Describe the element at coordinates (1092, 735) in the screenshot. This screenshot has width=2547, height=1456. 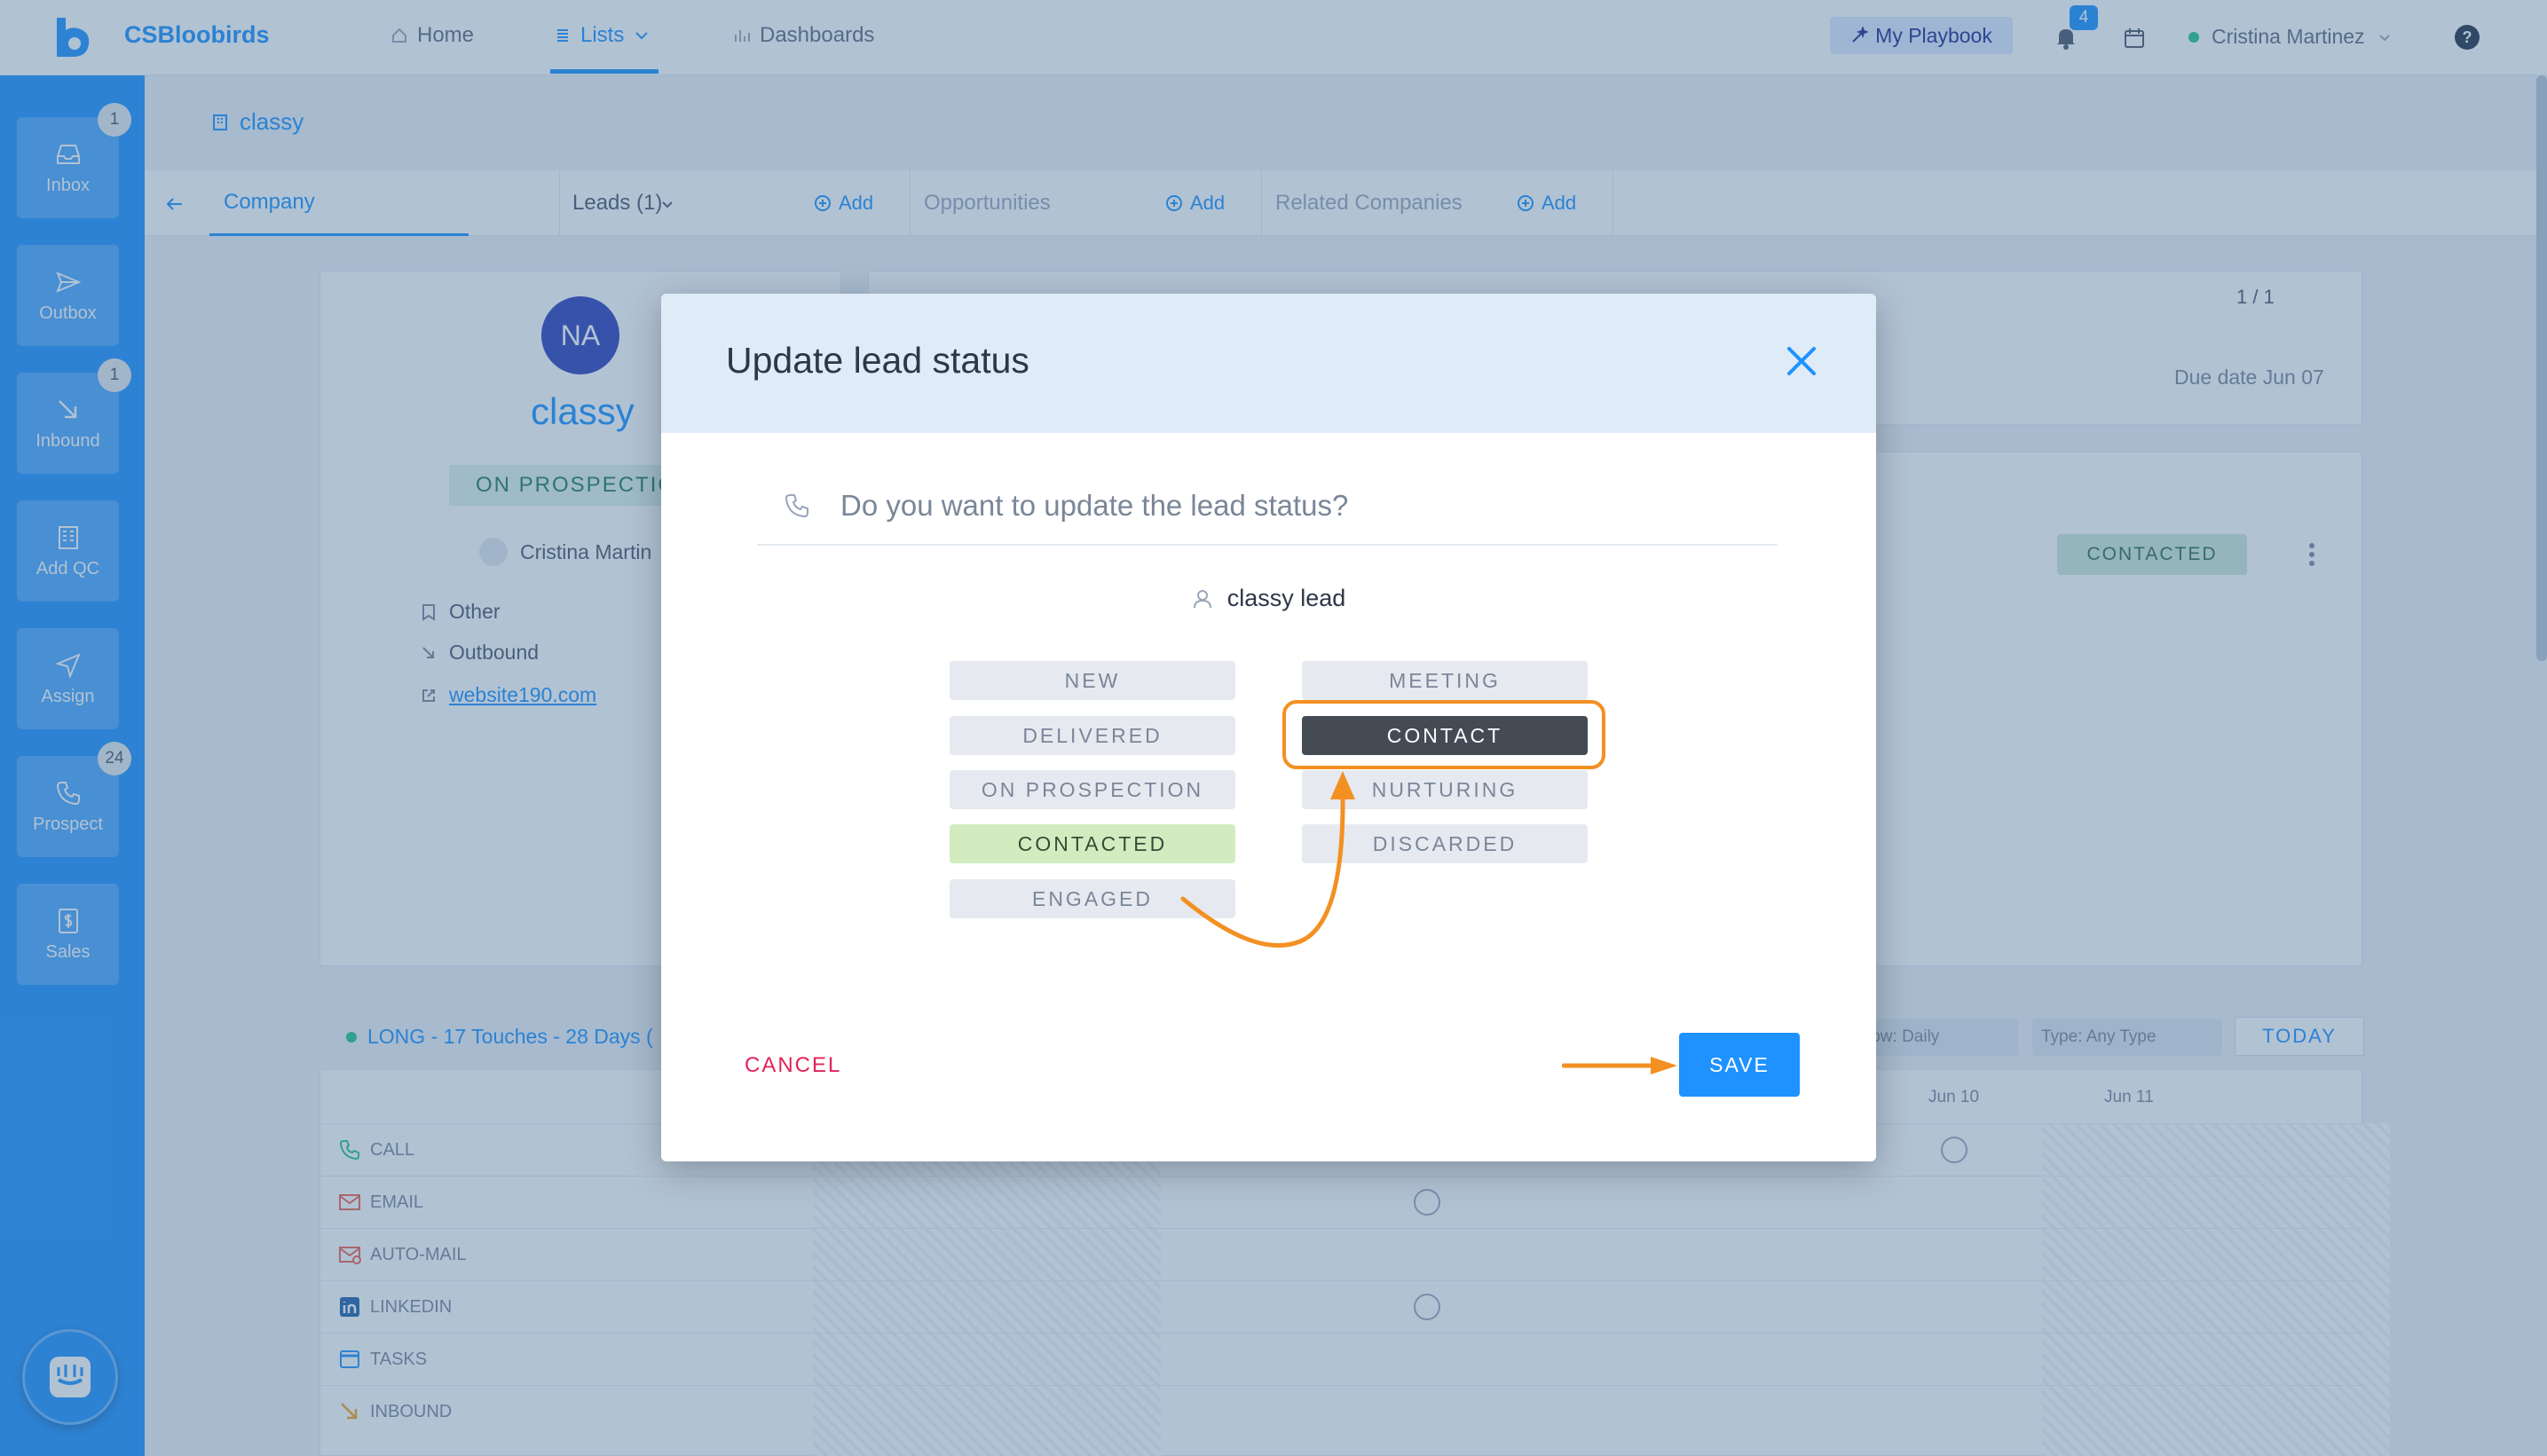
I see `status-option-delivered: DELIVERED` at that location.